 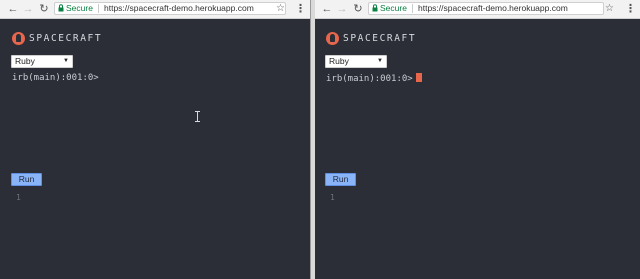 I want to click on block-cursor, so click(x=418, y=77).